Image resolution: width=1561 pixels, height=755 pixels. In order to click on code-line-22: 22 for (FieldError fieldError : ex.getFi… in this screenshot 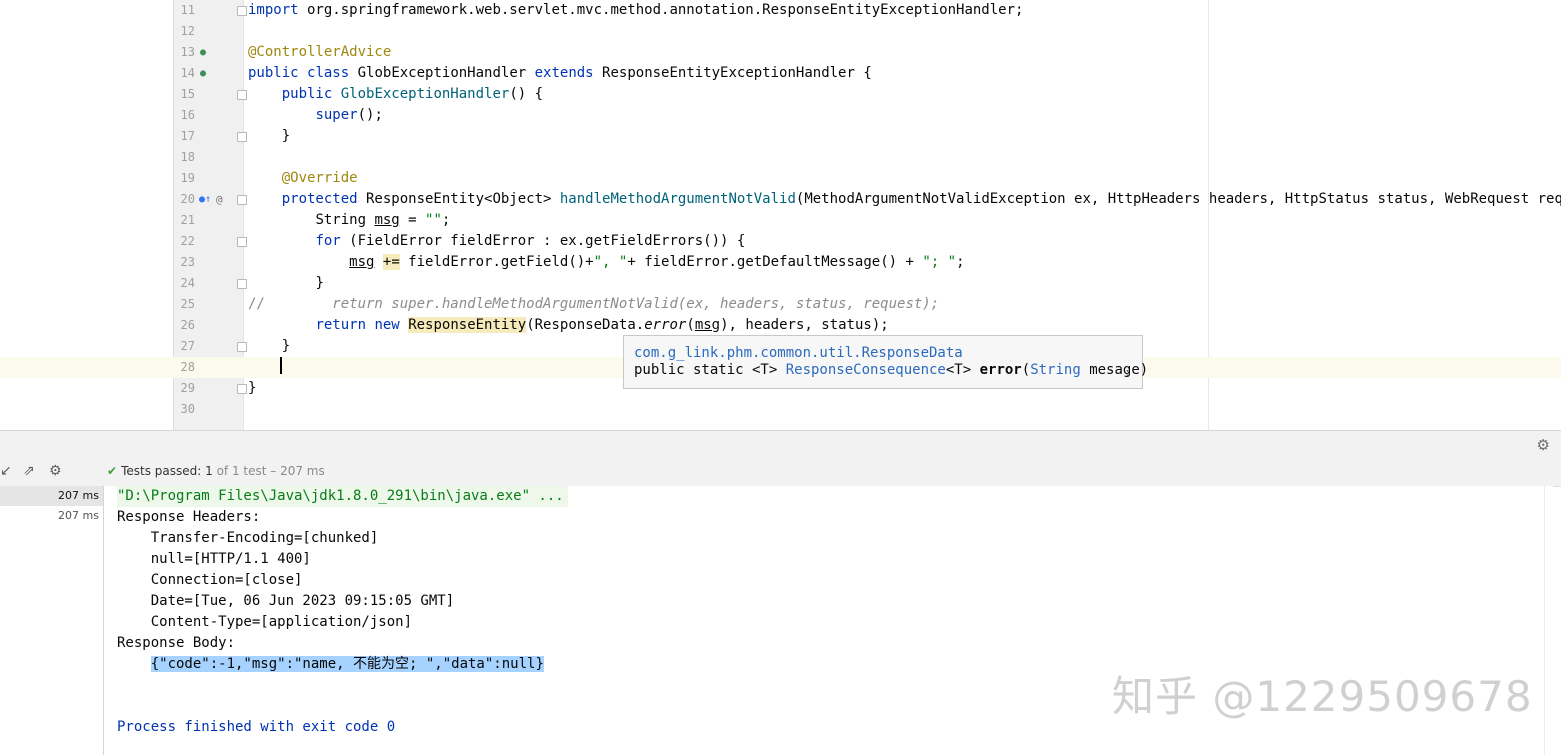, I will do `click(780, 241)`.